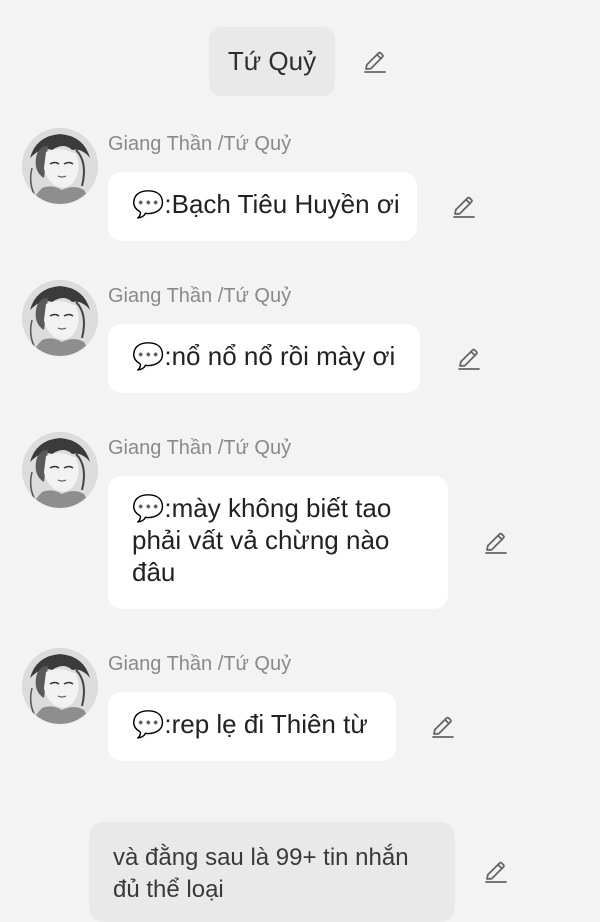 The image size is (600, 922). Describe the element at coordinates (272, 872) in the screenshot. I see `system-note-bubble: và đằng sau là 99+ tin nhắn đủ thể loại` at that location.